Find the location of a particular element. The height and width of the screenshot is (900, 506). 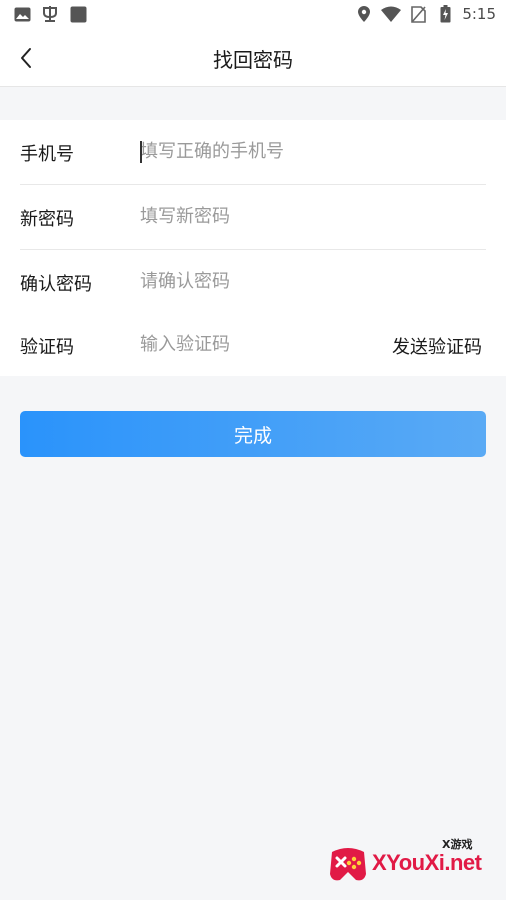

confirm-password-row: 确认密码 is located at coordinates (253, 282).